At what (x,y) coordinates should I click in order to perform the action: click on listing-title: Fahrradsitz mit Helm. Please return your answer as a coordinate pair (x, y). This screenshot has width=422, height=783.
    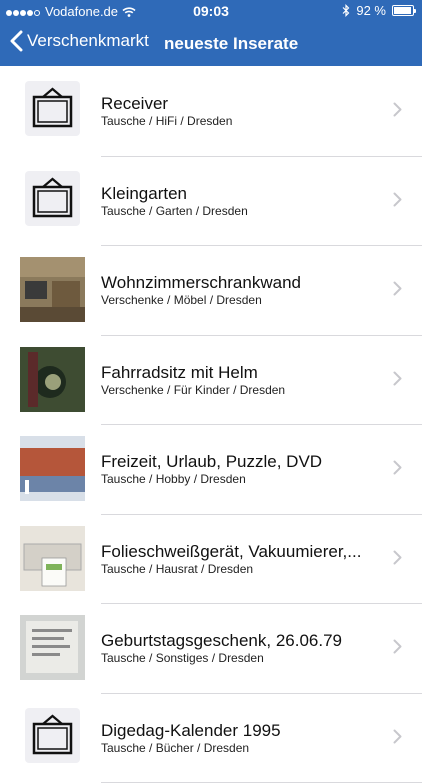
    Looking at the image, I should click on (179, 372).